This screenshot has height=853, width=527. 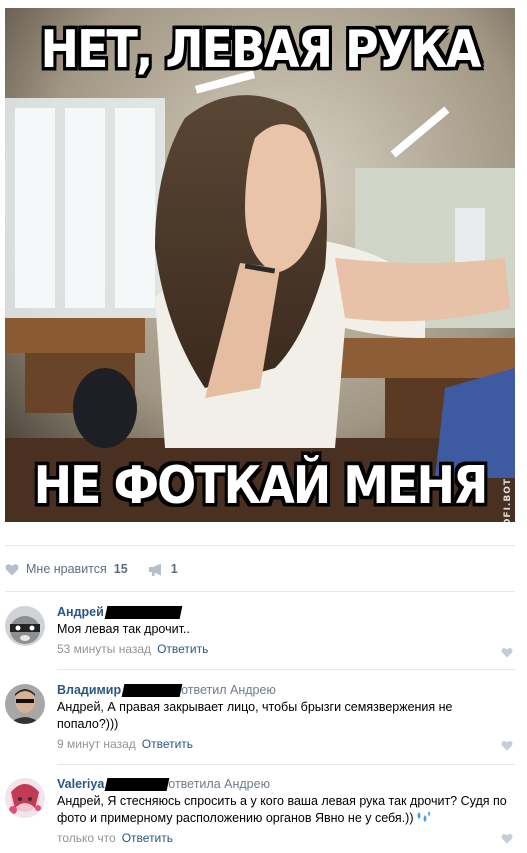 What do you see at coordinates (286, 612) in the screenshot?
I see `comment-author: Андрей` at bounding box center [286, 612].